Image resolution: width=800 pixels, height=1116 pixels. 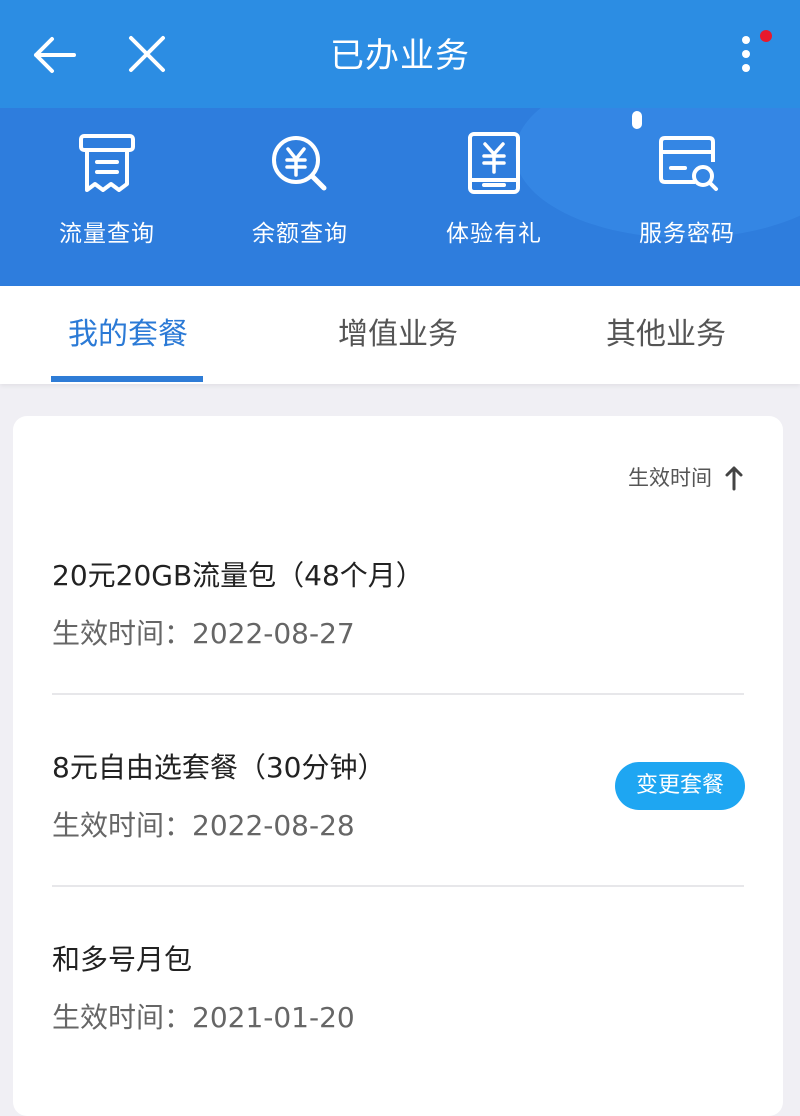 I want to click on close-icon, so click(x=147, y=54).